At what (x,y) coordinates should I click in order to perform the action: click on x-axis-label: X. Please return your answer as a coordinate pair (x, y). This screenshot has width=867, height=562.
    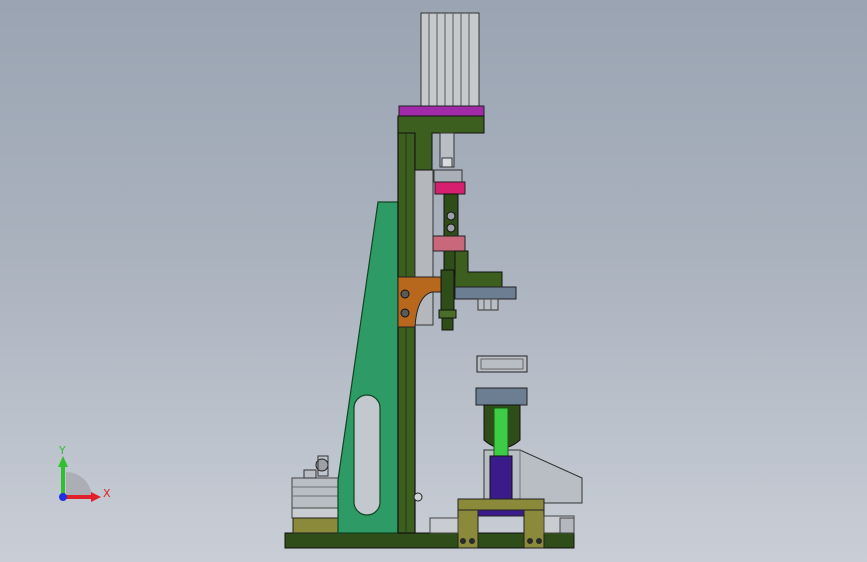
    Looking at the image, I should click on (107, 493).